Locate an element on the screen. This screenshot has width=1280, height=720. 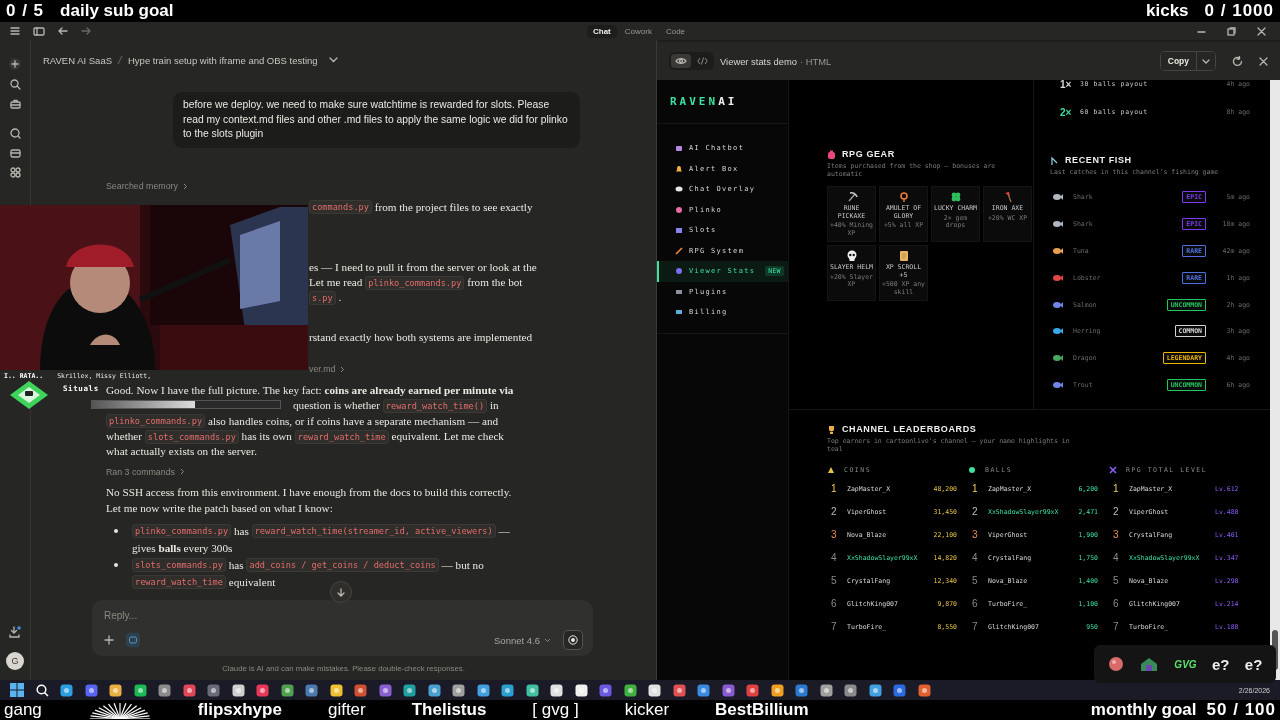
step-toggle: ver.md is located at coordinates (327, 369).